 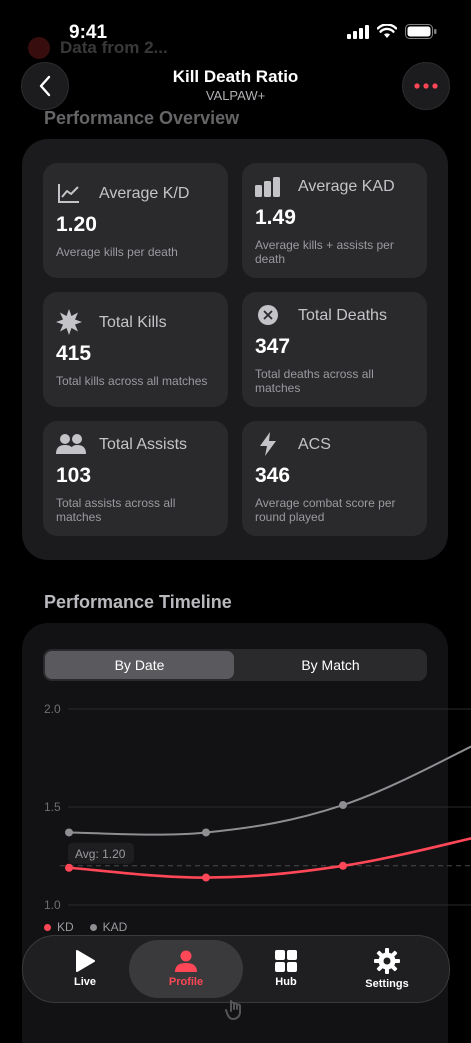 What do you see at coordinates (52, 807) in the screenshot?
I see `y-tick-label: 1.5` at bounding box center [52, 807].